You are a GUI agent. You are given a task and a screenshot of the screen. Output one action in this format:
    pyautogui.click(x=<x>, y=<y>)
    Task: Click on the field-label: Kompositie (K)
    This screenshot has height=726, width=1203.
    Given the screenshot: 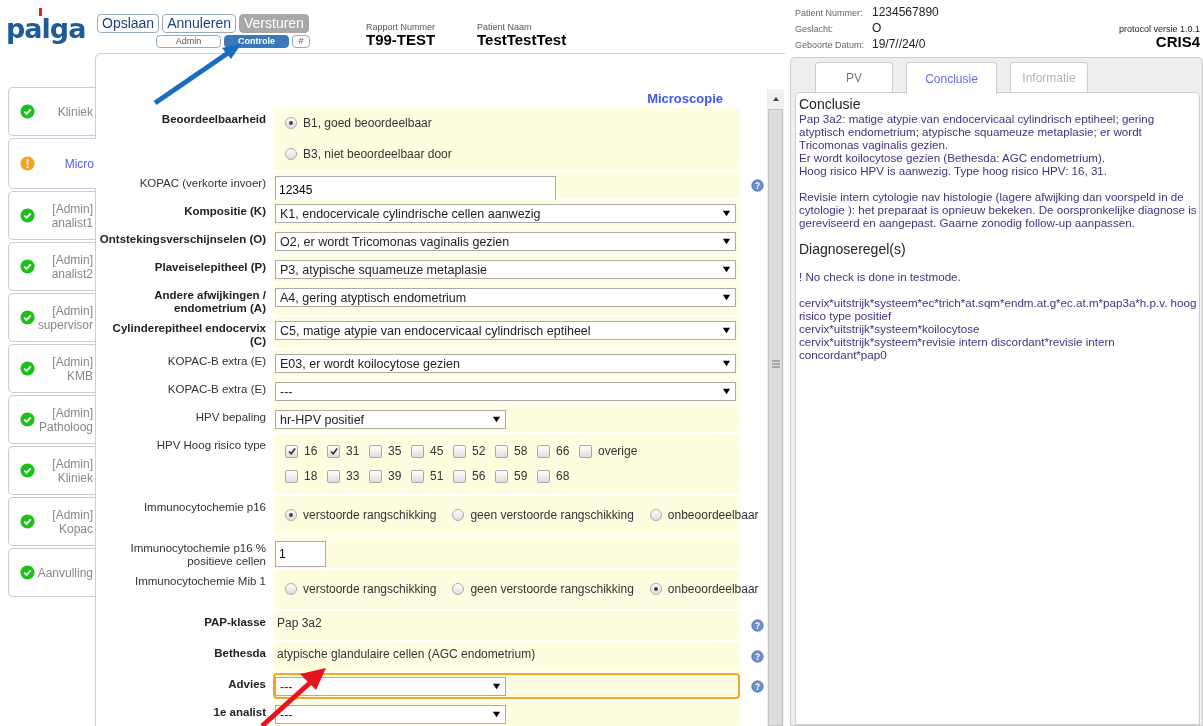 What is the action you would take?
    pyautogui.click(x=224, y=211)
    